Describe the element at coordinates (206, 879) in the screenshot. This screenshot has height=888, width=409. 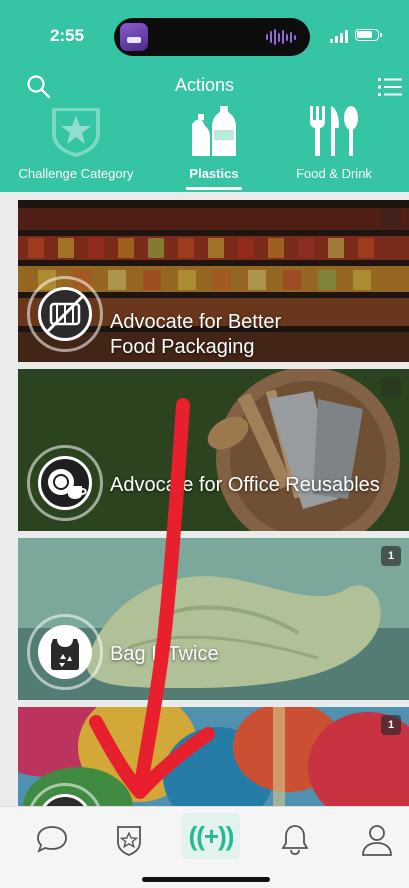
I see `home-indicator` at that location.